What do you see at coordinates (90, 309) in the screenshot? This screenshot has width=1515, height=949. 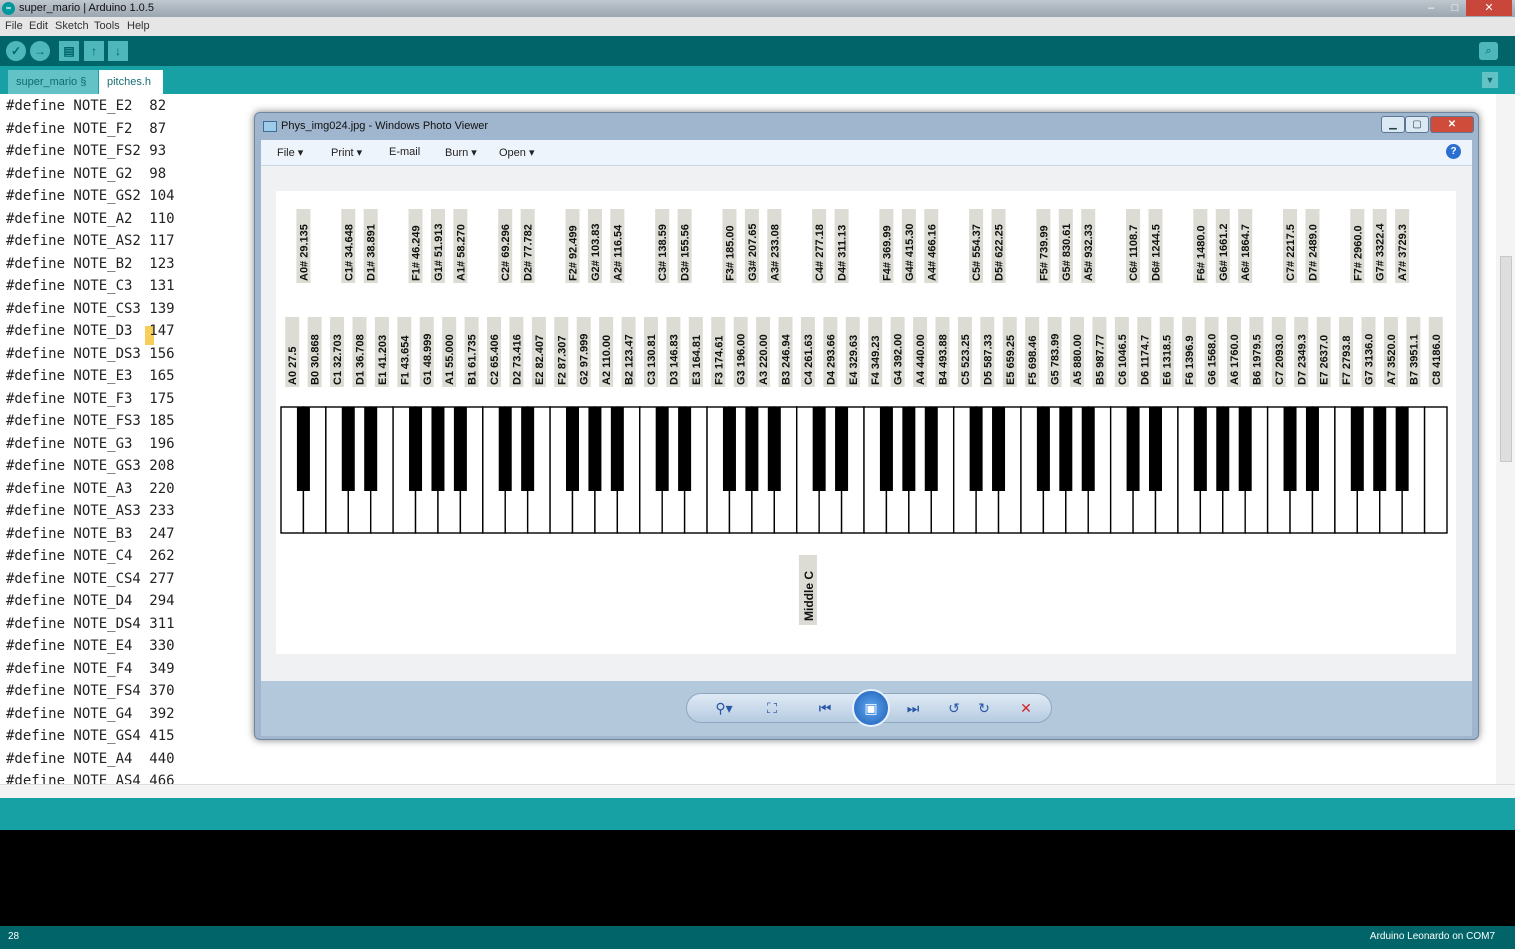 I see `code-line: #define NOTE_CS3 139` at bounding box center [90, 309].